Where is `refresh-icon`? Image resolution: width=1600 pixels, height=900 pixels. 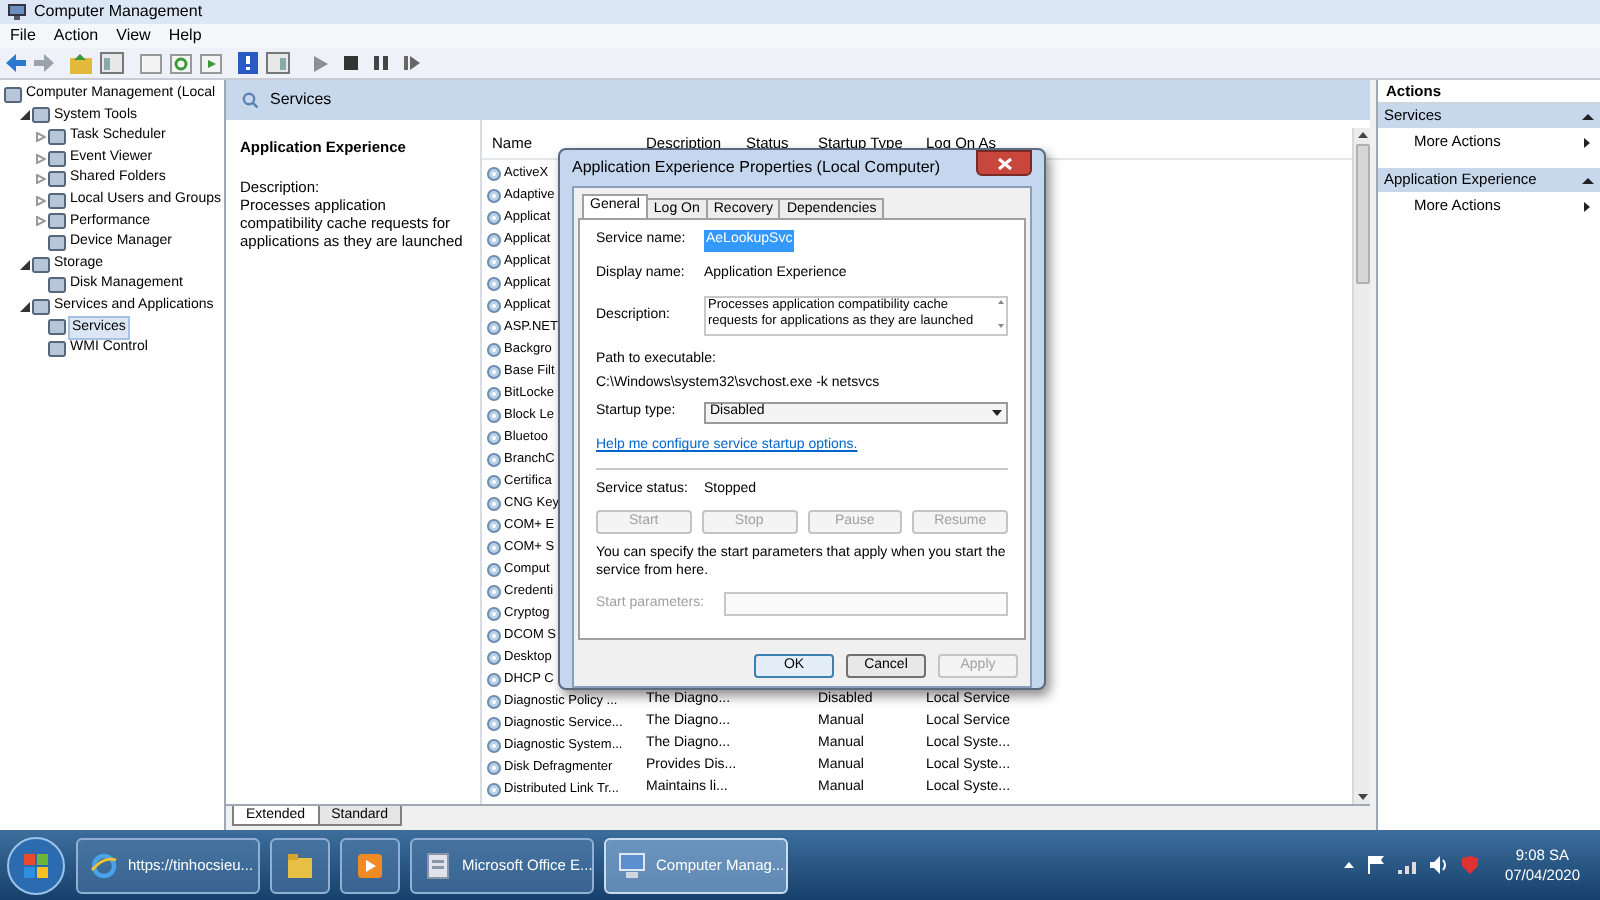 refresh-icon is located at coordinates (181, 63).